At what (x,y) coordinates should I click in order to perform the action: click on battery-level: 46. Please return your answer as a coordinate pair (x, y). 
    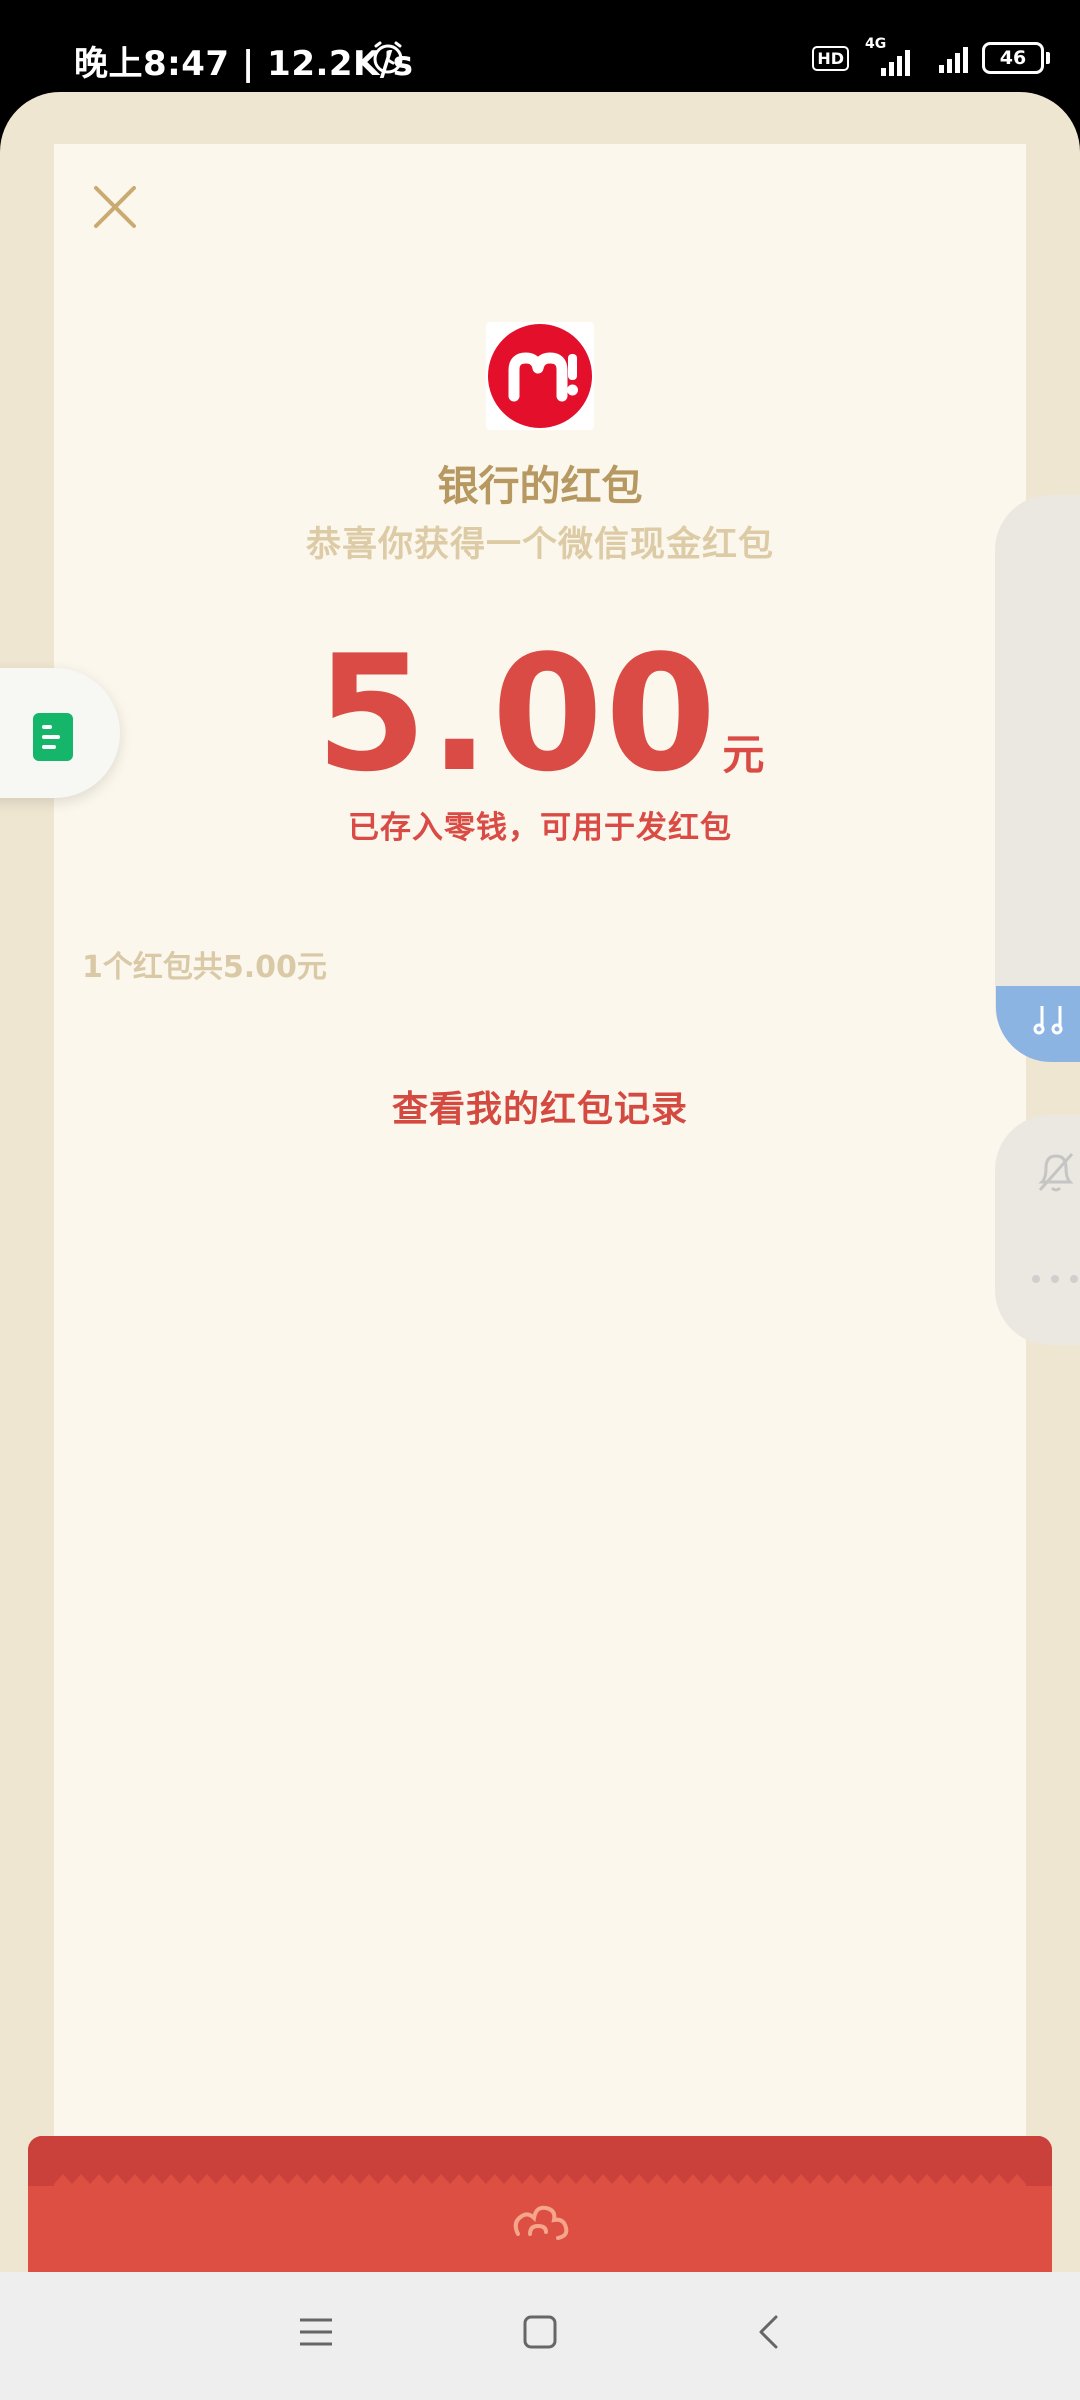
    Looking at the image, I should click on (1013, 58).